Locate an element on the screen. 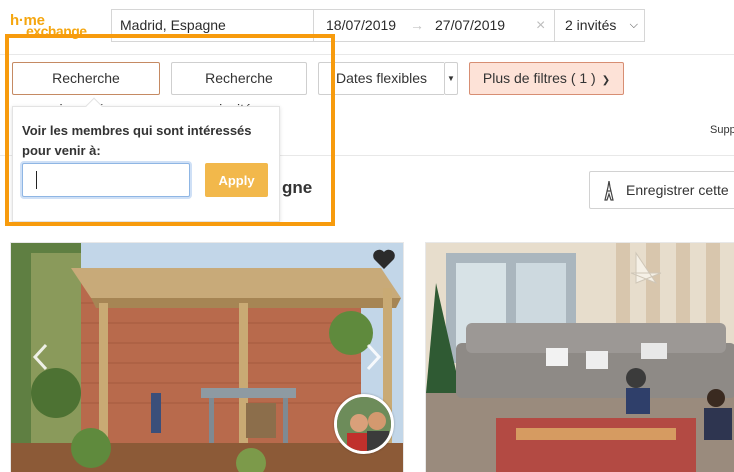 This screenshot has width=734, height=472. chevron-down-icon: ⌵ is located at coordinates (633, 25).